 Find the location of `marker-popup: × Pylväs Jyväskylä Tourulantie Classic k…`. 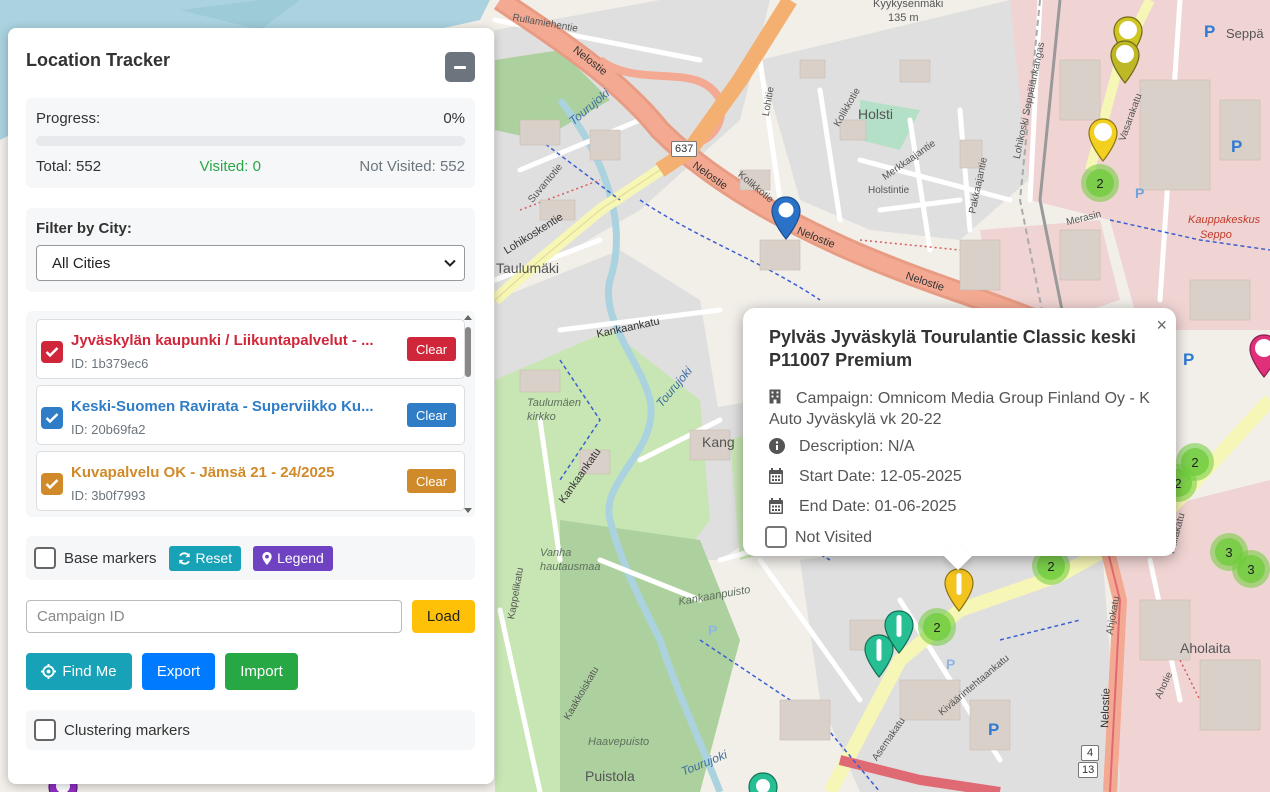

marker-popup: × Pylväs Jyväskylä Tourulantie Classic k… is located at coordinates (959, 439).